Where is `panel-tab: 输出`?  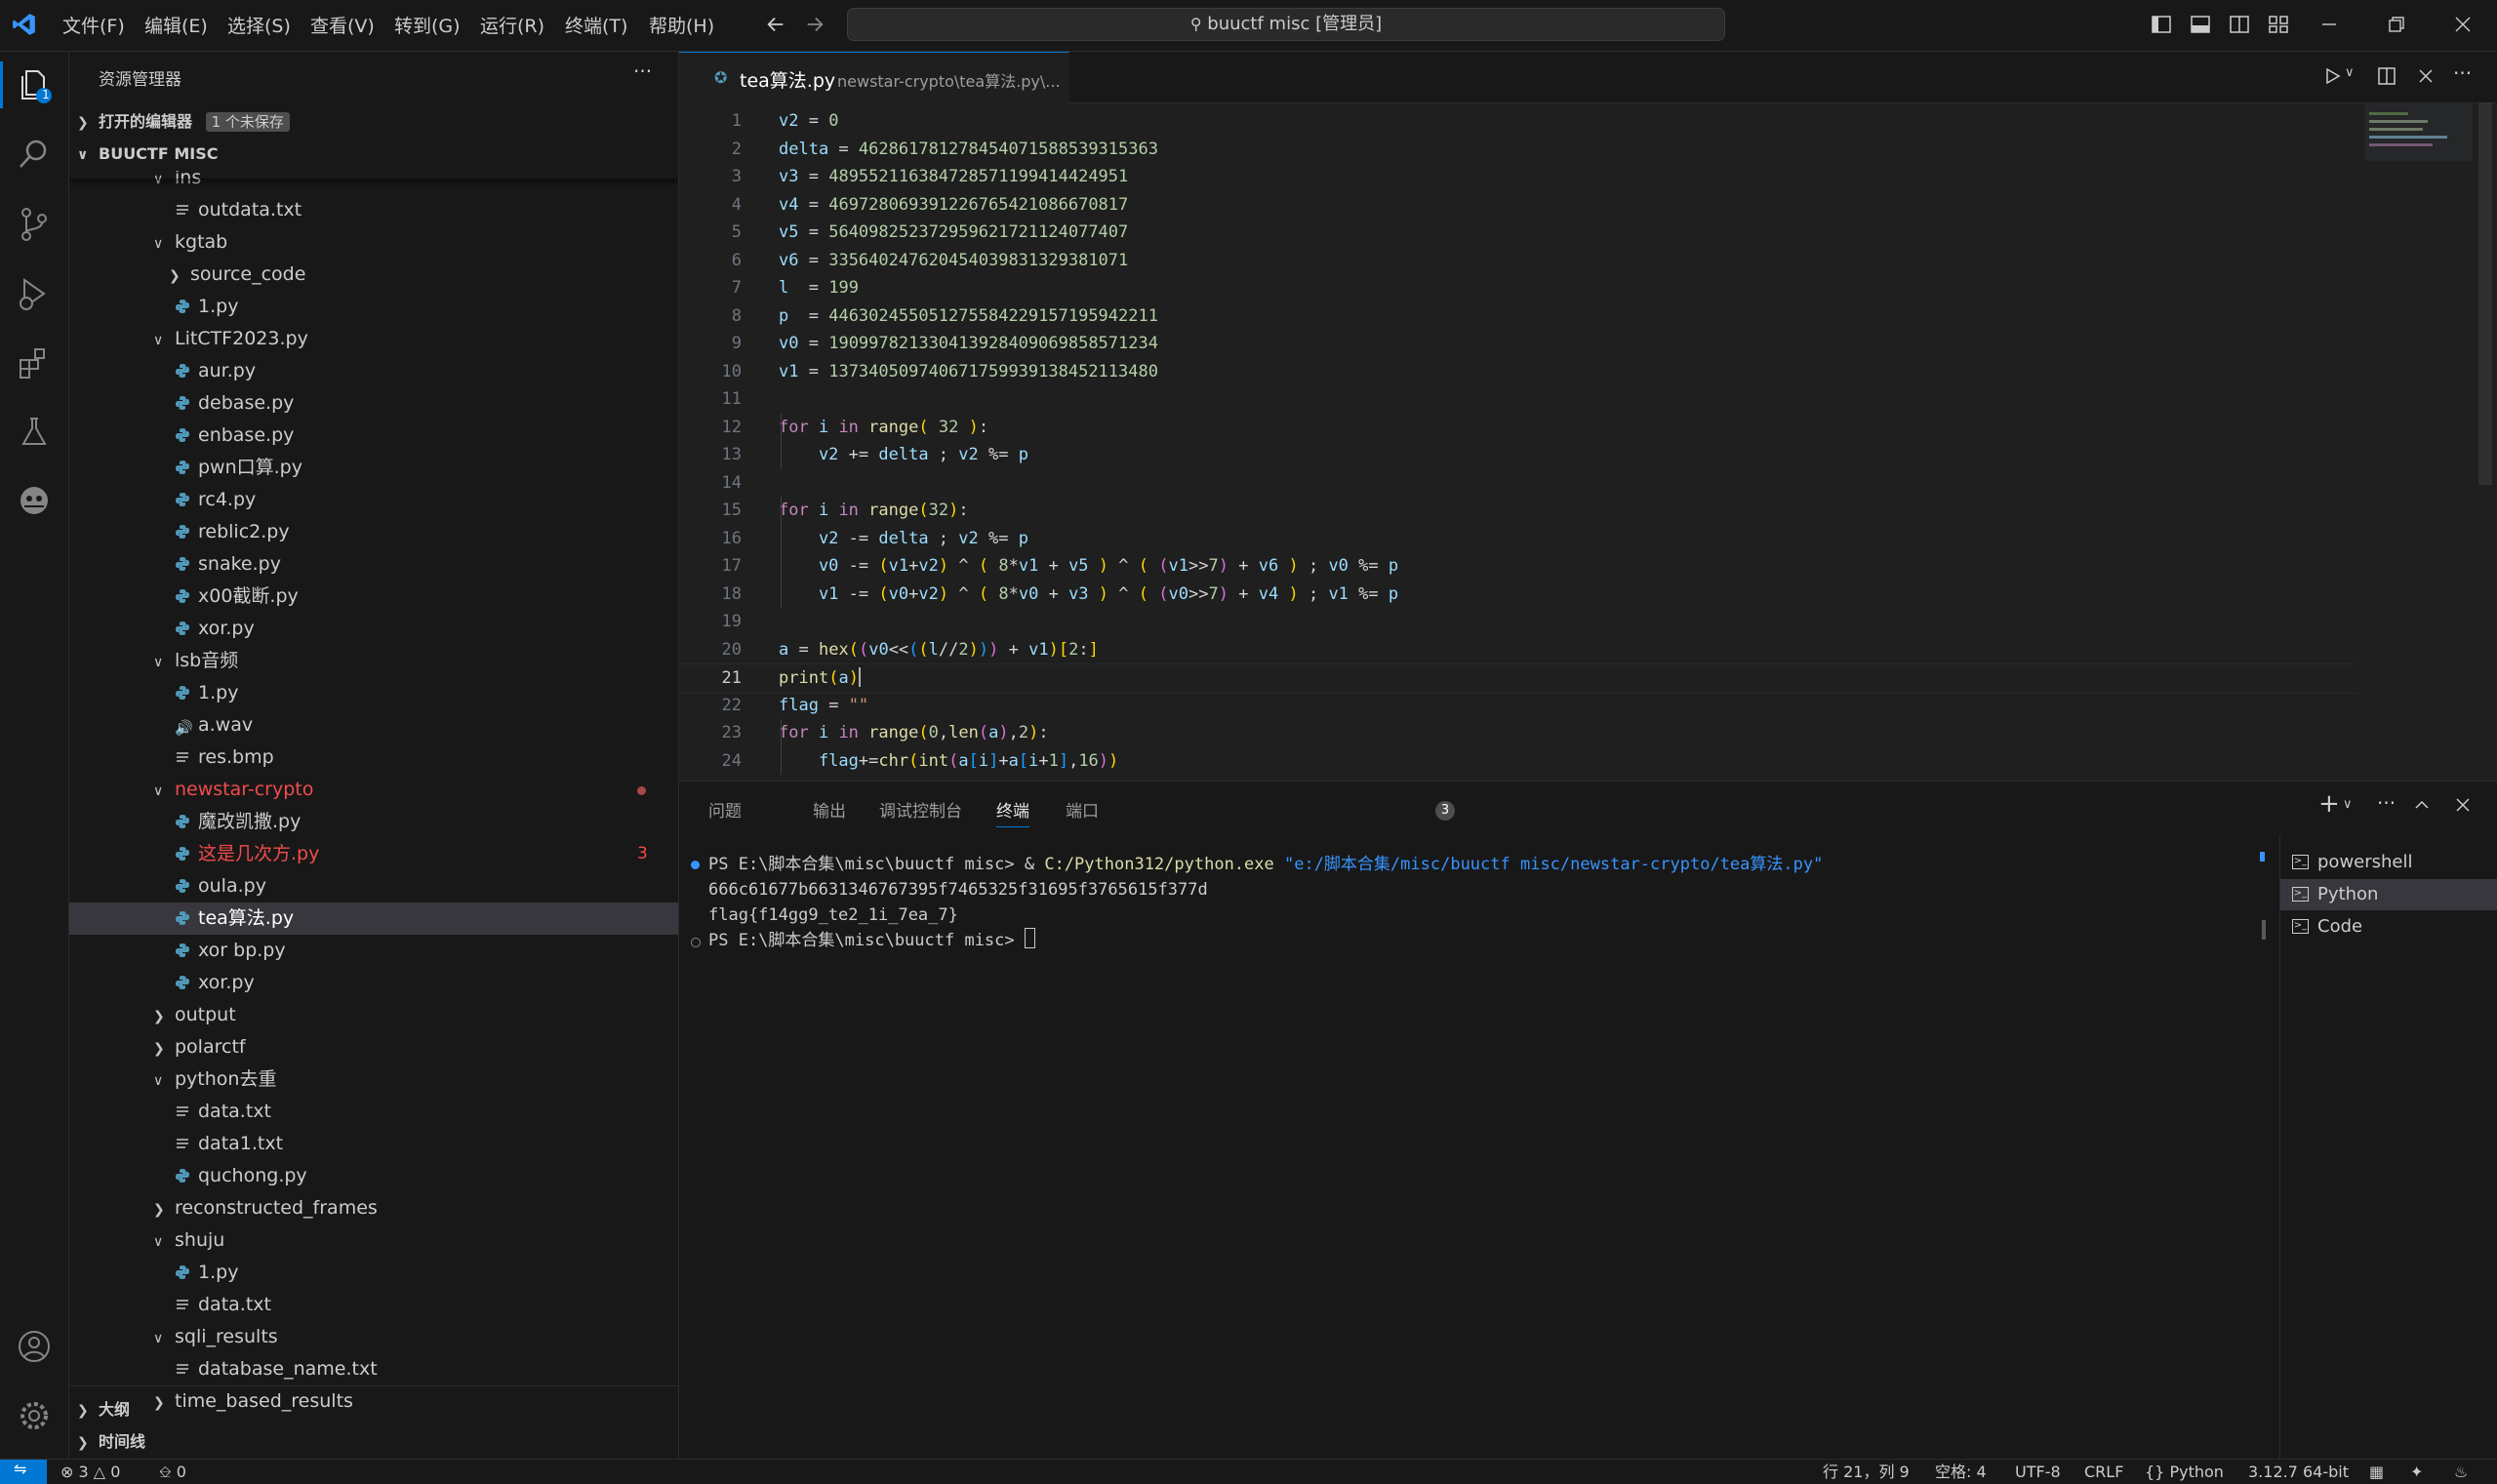
panel-tab: 输出 is located at coordinates (830, 809).